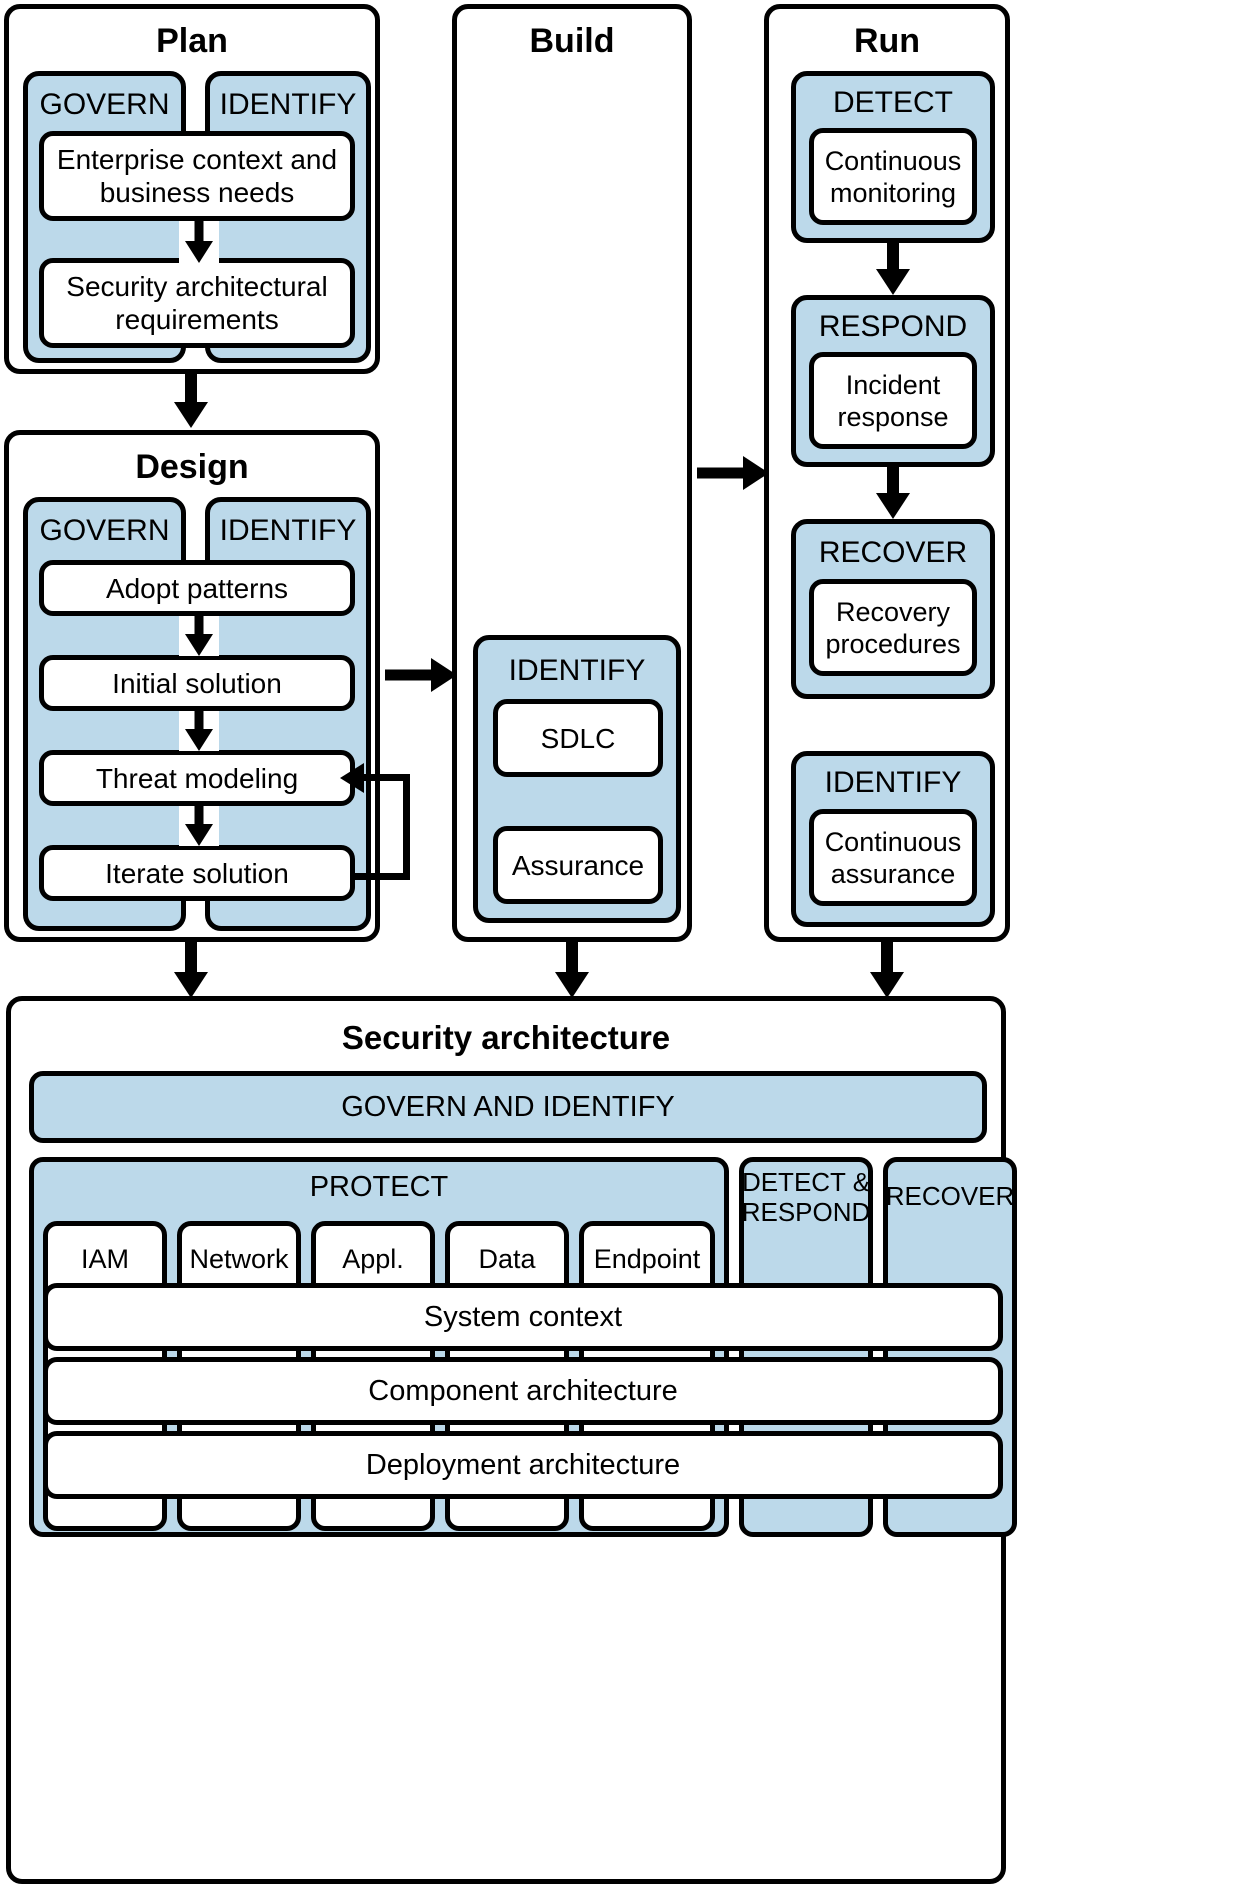 The height and width of the screenshot is (1893, 1234). Describe the element at coordinates (893, 857) in the screenshot. I see `run-identify-item: Continuous assurance` at that location.